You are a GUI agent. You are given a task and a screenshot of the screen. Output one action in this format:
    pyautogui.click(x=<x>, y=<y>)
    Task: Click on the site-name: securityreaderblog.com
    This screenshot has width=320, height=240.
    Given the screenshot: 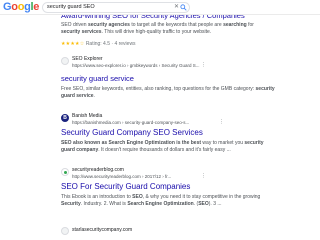 What is the action you would take?
    pyautogui.click(x=98, y=170)
    